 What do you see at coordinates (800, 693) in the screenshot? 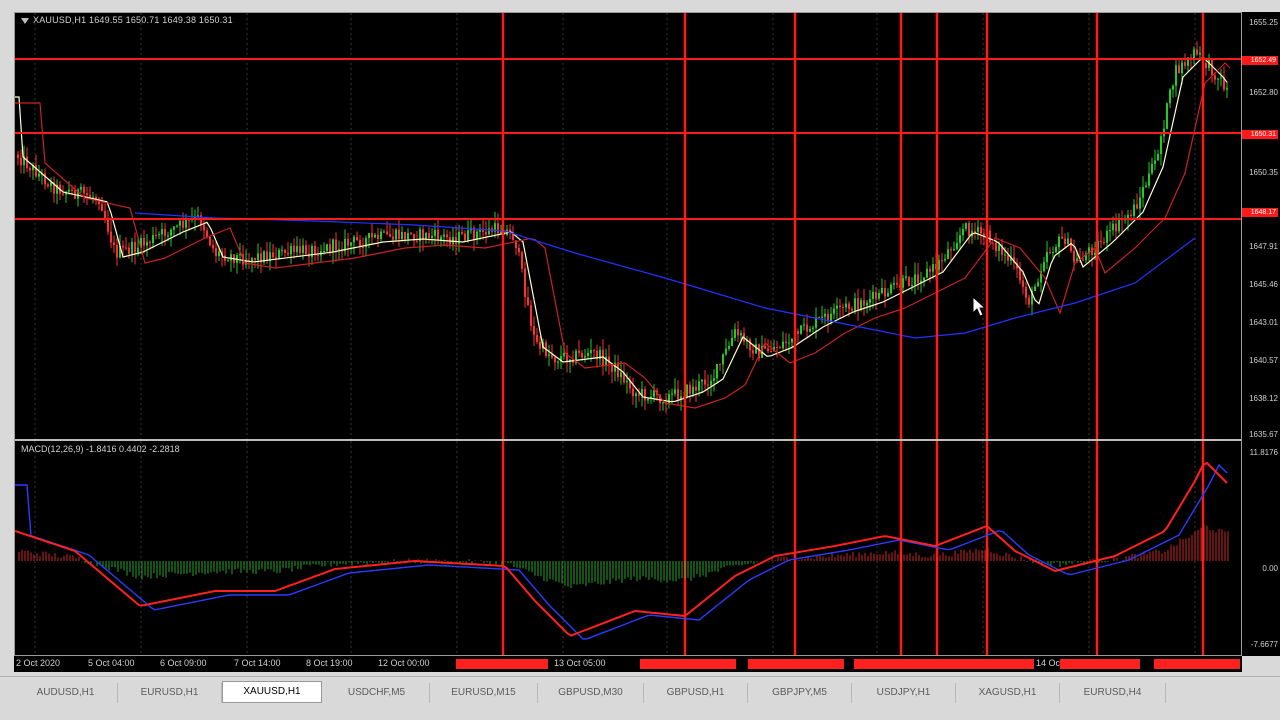
I see `tab-gbpjpy-m5: GBPJPY,M5` at bounding box center [800, 693].